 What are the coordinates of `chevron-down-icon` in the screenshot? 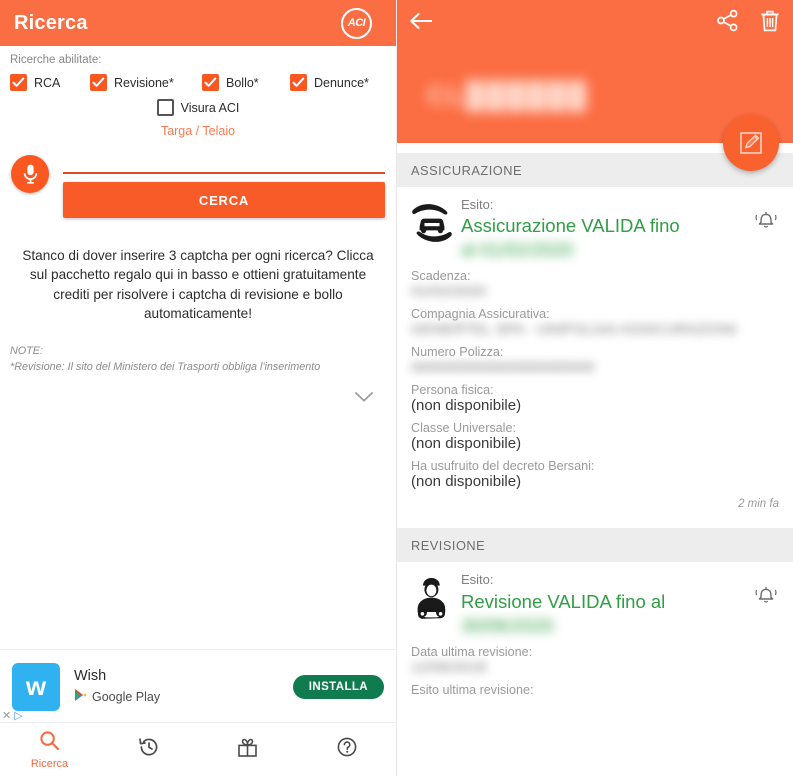 It's located at (364, 399).